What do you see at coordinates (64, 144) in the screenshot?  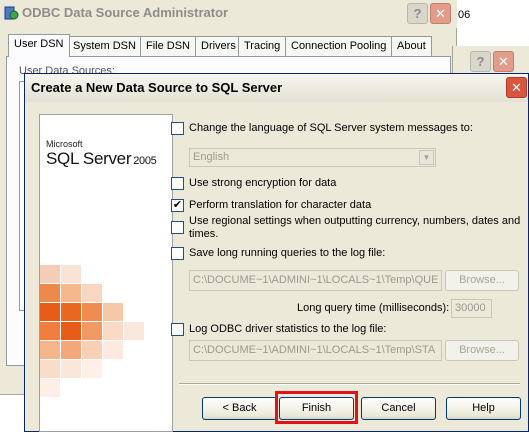 I see `banner-microsoft-text: Microsoft` at bounding box center [64, 144].